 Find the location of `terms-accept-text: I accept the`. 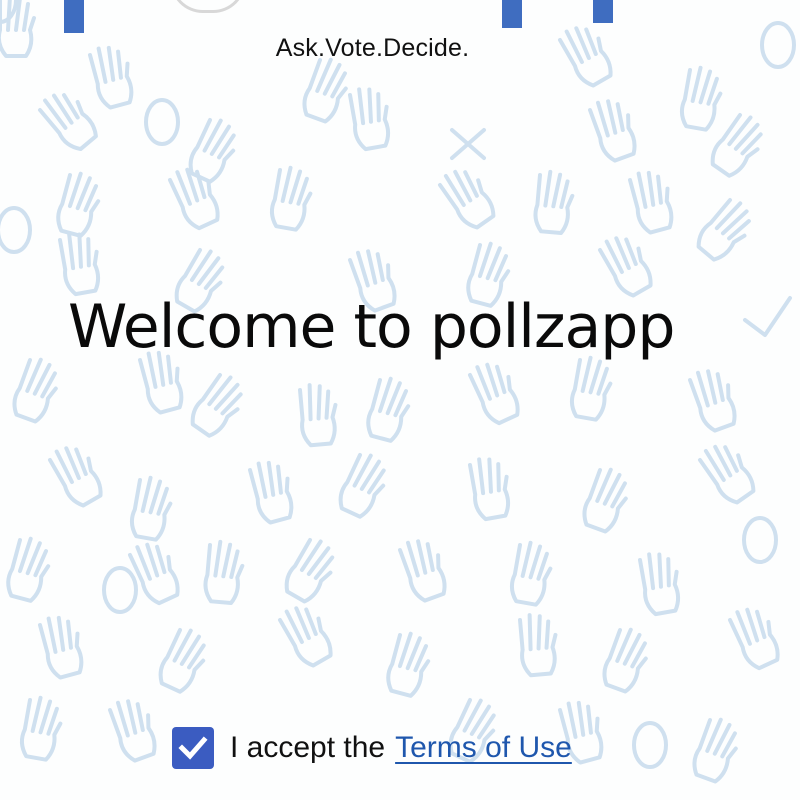

terms-accept-text: I accept the is located at coordinates (308, 747).